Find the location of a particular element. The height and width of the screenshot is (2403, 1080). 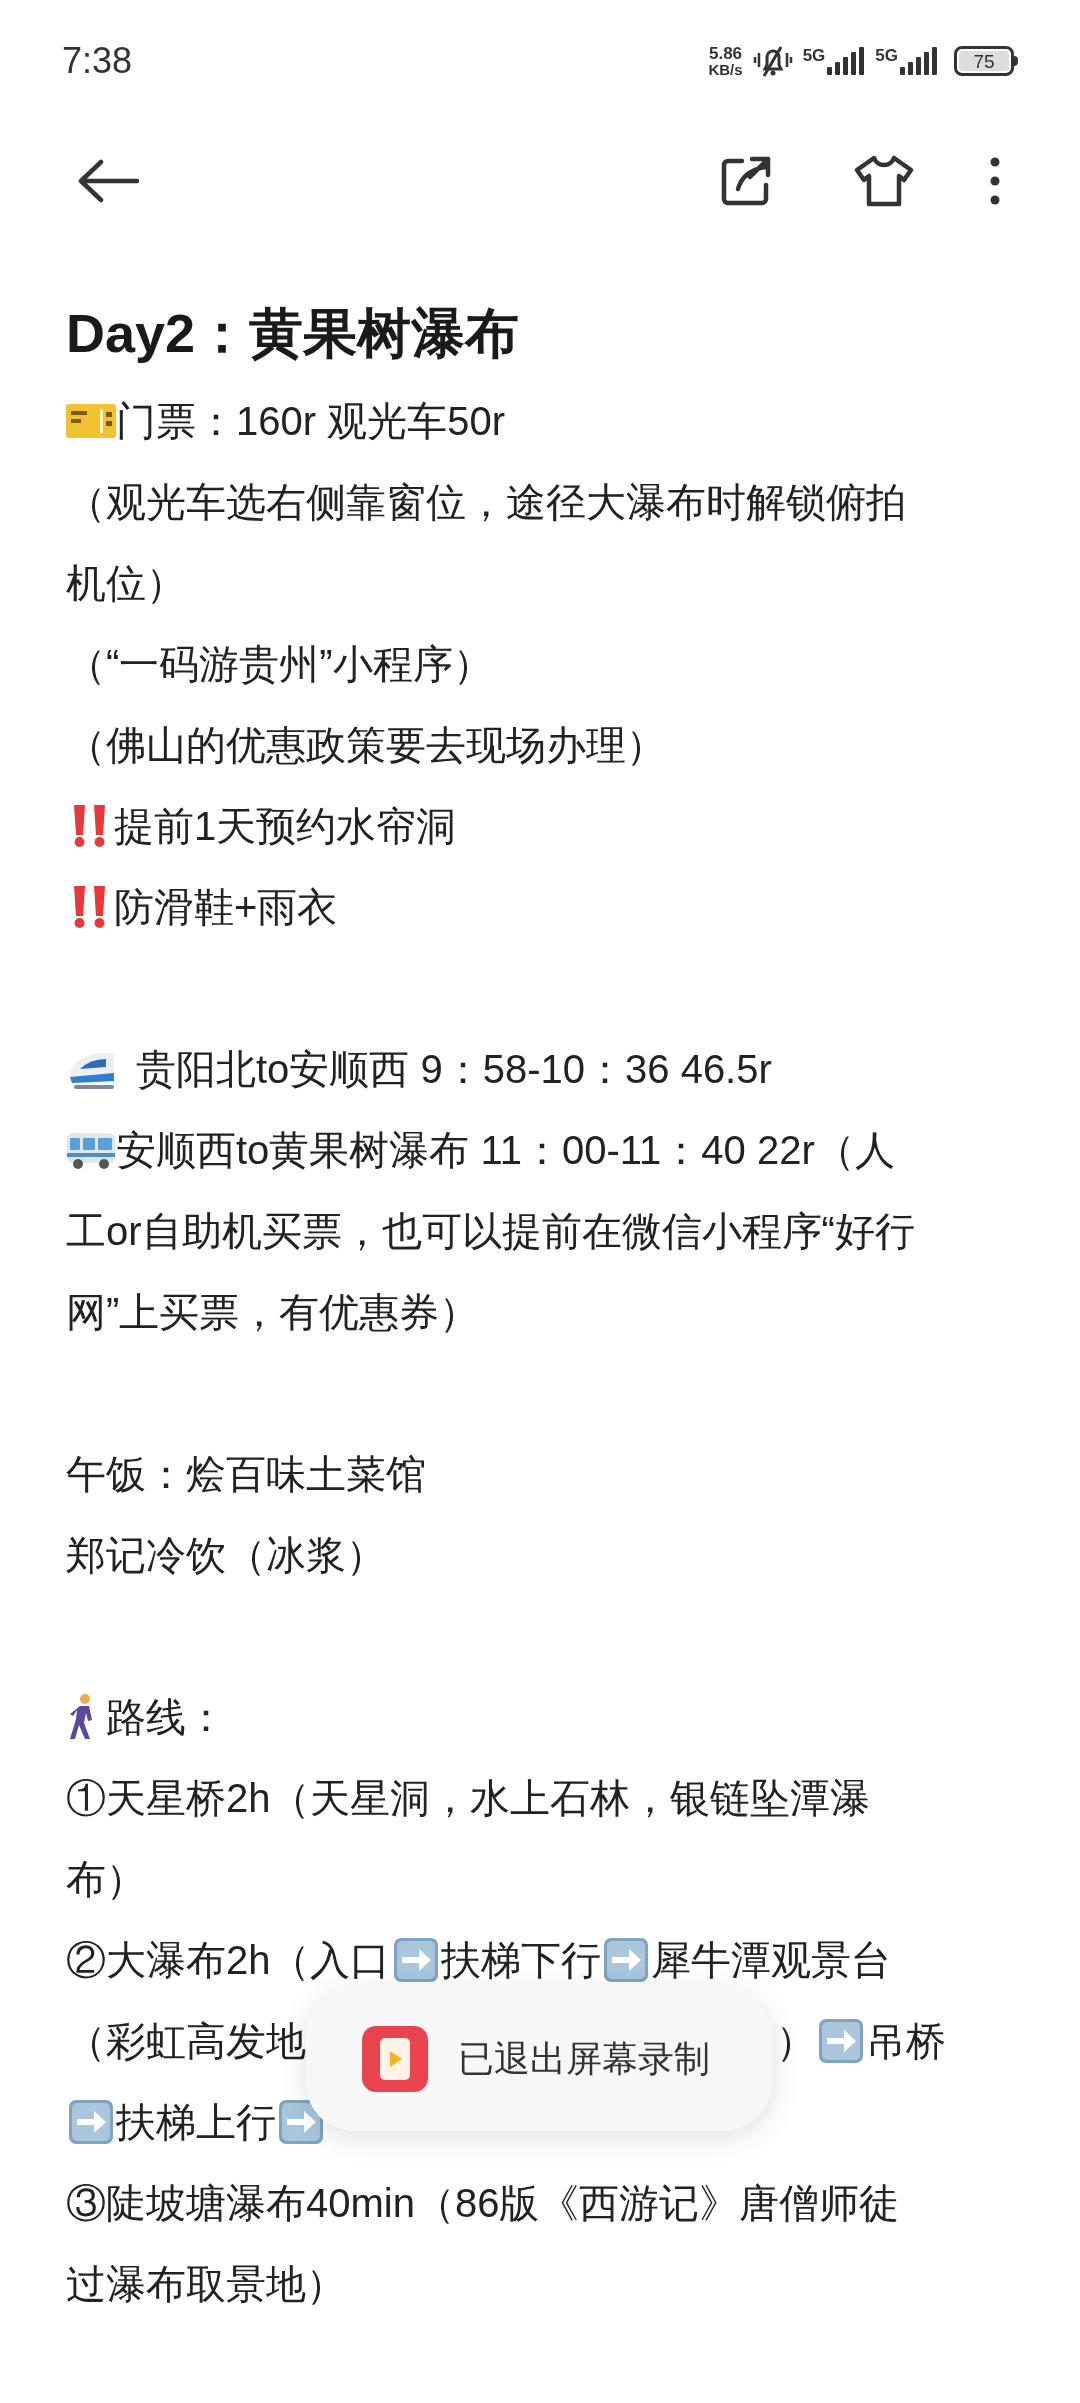

note-text: 过瀑布取景地） is located at coordinates (206, 2284).